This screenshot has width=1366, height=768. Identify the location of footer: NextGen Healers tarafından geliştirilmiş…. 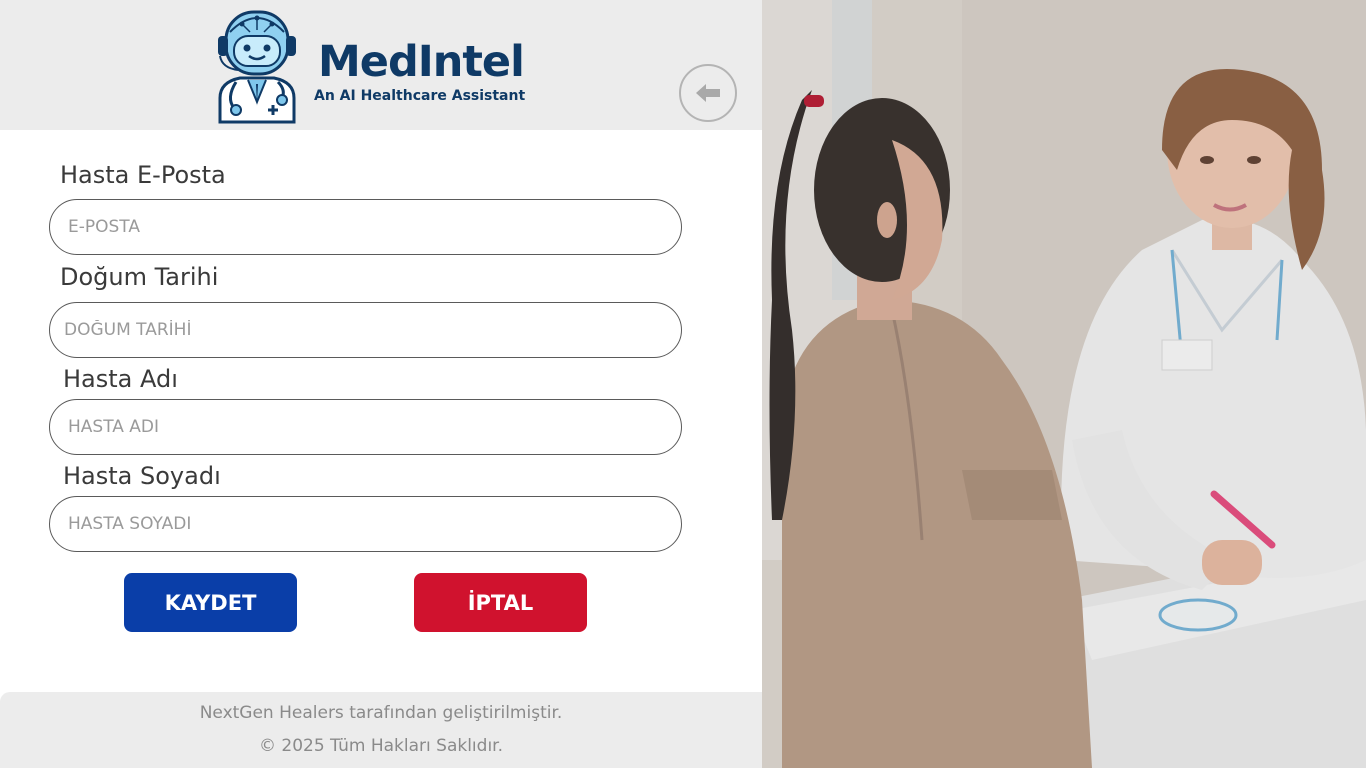
(381, 730).